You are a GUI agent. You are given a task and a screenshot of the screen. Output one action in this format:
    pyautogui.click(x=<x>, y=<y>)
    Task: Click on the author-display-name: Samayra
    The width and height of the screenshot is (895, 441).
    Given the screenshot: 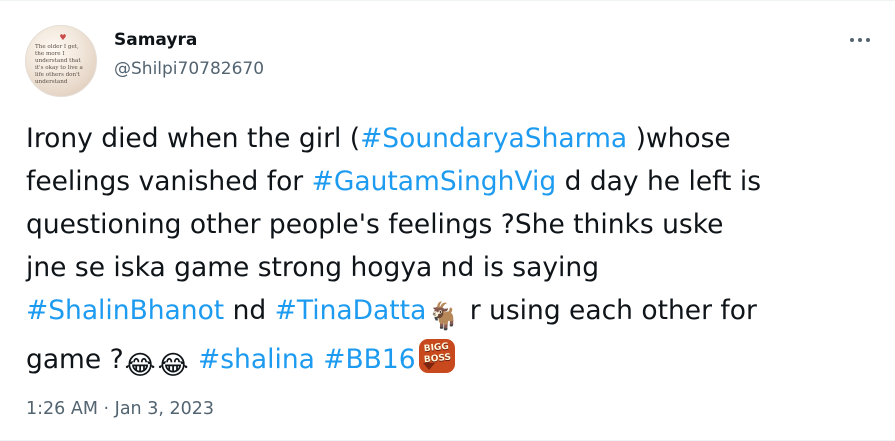 What is the action you would take?
    pyautogui.click(x=189, y=40)
    